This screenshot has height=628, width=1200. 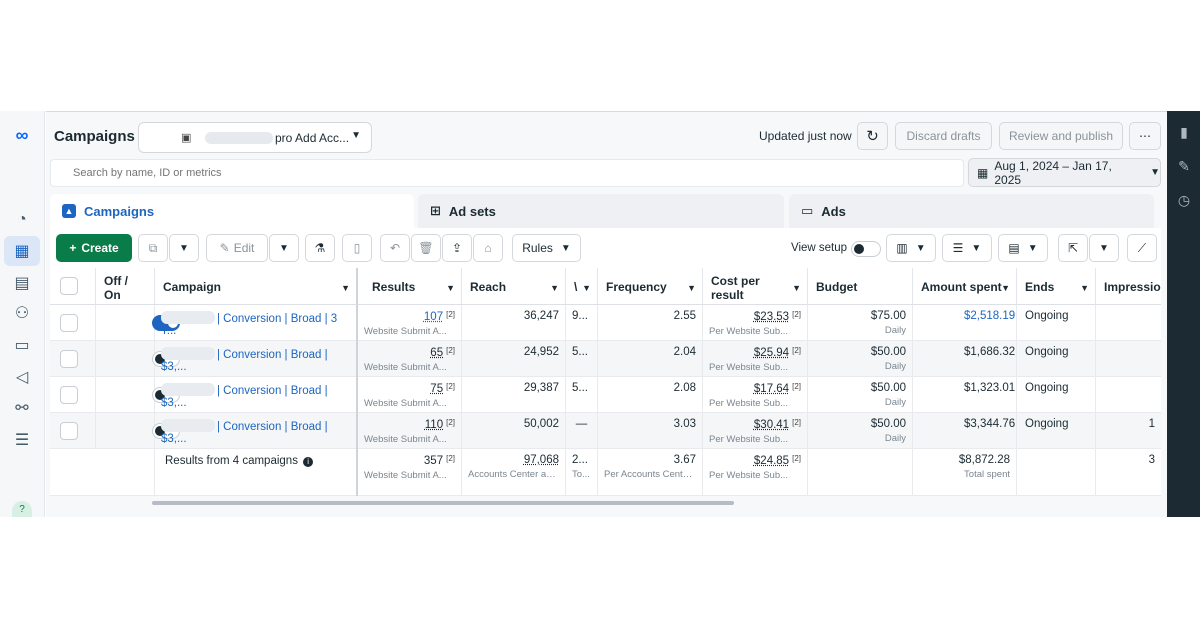 What do you see at coordinates (22, 345) in the screenshot?
I see `card-icon: ▭` at bounding box center [22, 345].